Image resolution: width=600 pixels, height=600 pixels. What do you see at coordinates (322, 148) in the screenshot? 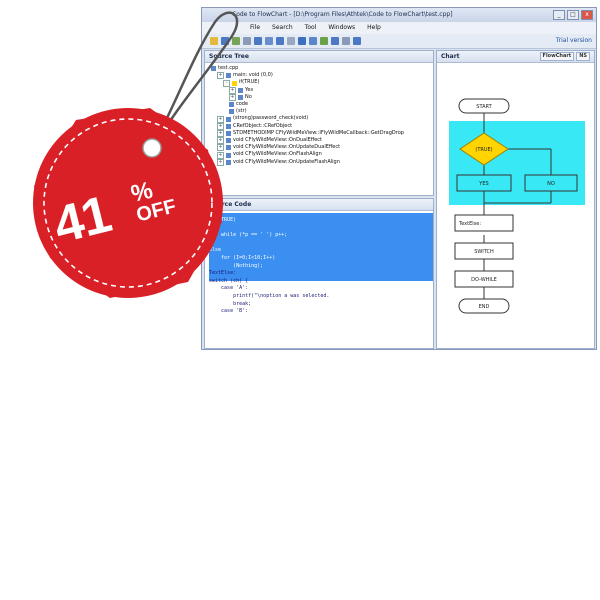
I see `tree-item: + void CFlyWildMeView::OnUpdateDualEffect` at bounding box center [322, 148].